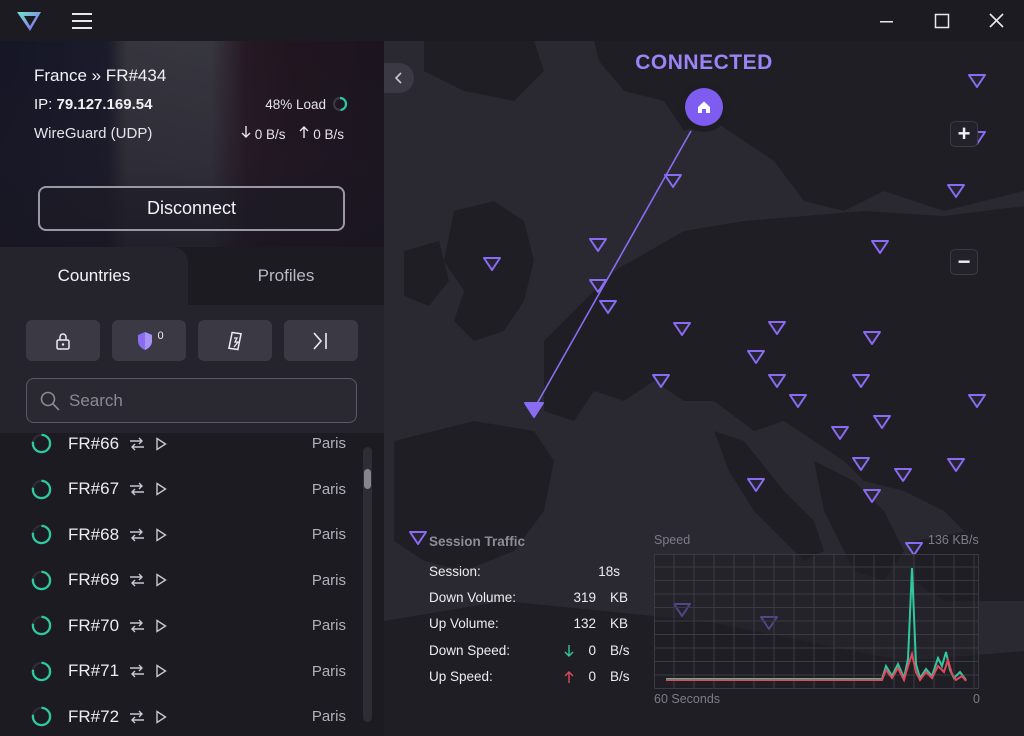  Describe the element at coordinates (270, 134) in the screenshot. I see `download-speed-value: 0 B/s` at that location.